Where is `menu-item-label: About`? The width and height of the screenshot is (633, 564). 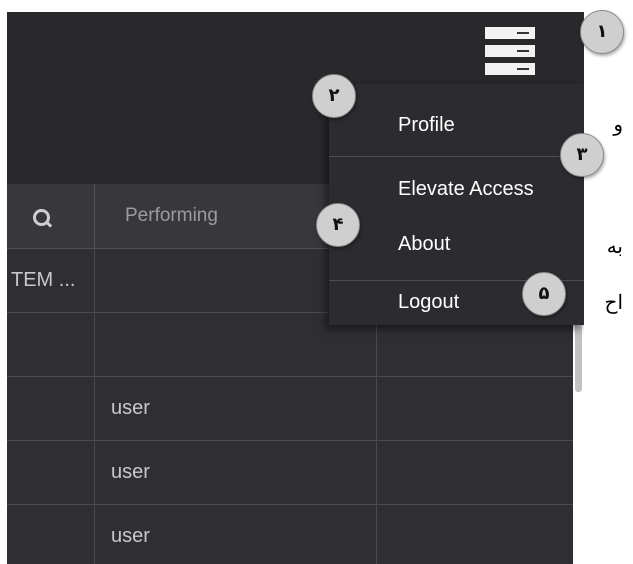
menu-item-label: About is located at coordinates (424, 244).